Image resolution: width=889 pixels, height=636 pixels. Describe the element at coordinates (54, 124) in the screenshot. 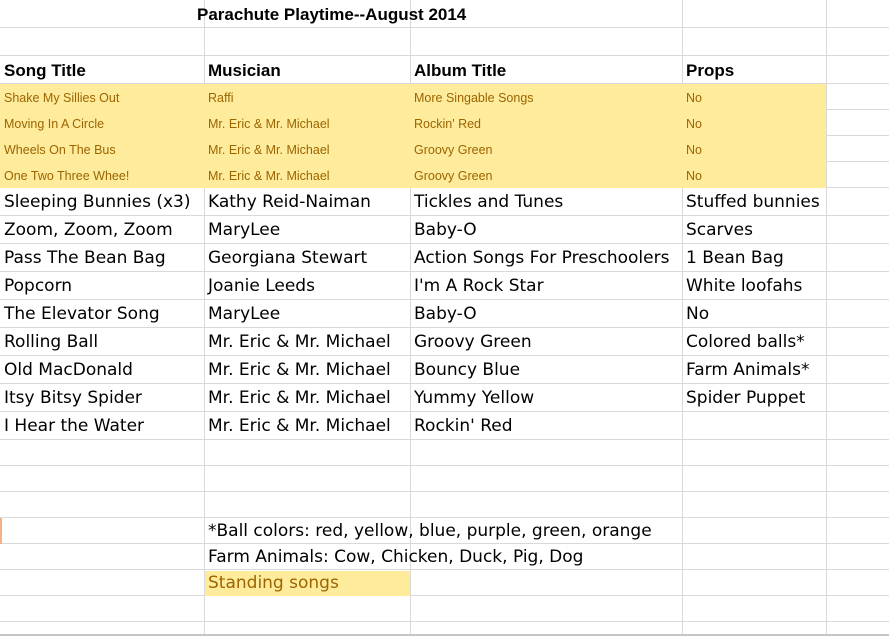

I see `cell-song-title: Moving In A Circle` at that location.